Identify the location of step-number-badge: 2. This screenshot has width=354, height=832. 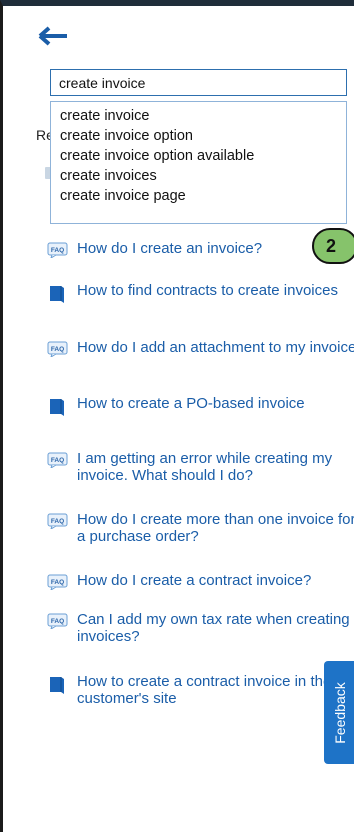
(333, 246).